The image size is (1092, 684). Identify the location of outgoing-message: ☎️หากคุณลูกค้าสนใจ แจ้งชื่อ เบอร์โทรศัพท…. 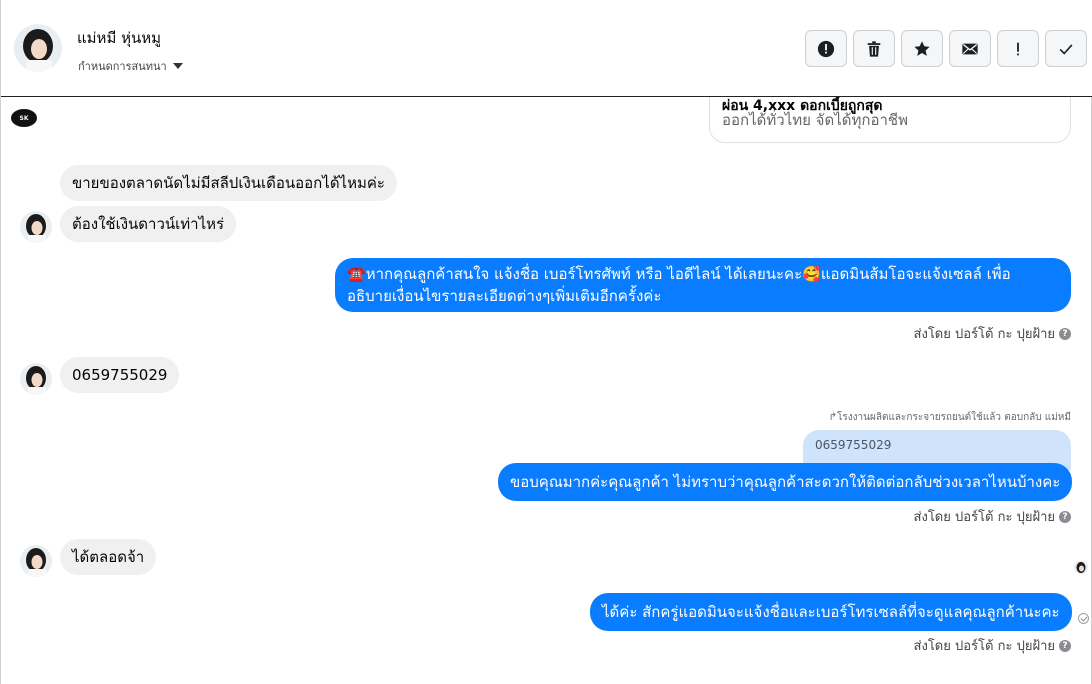
(703, 285).